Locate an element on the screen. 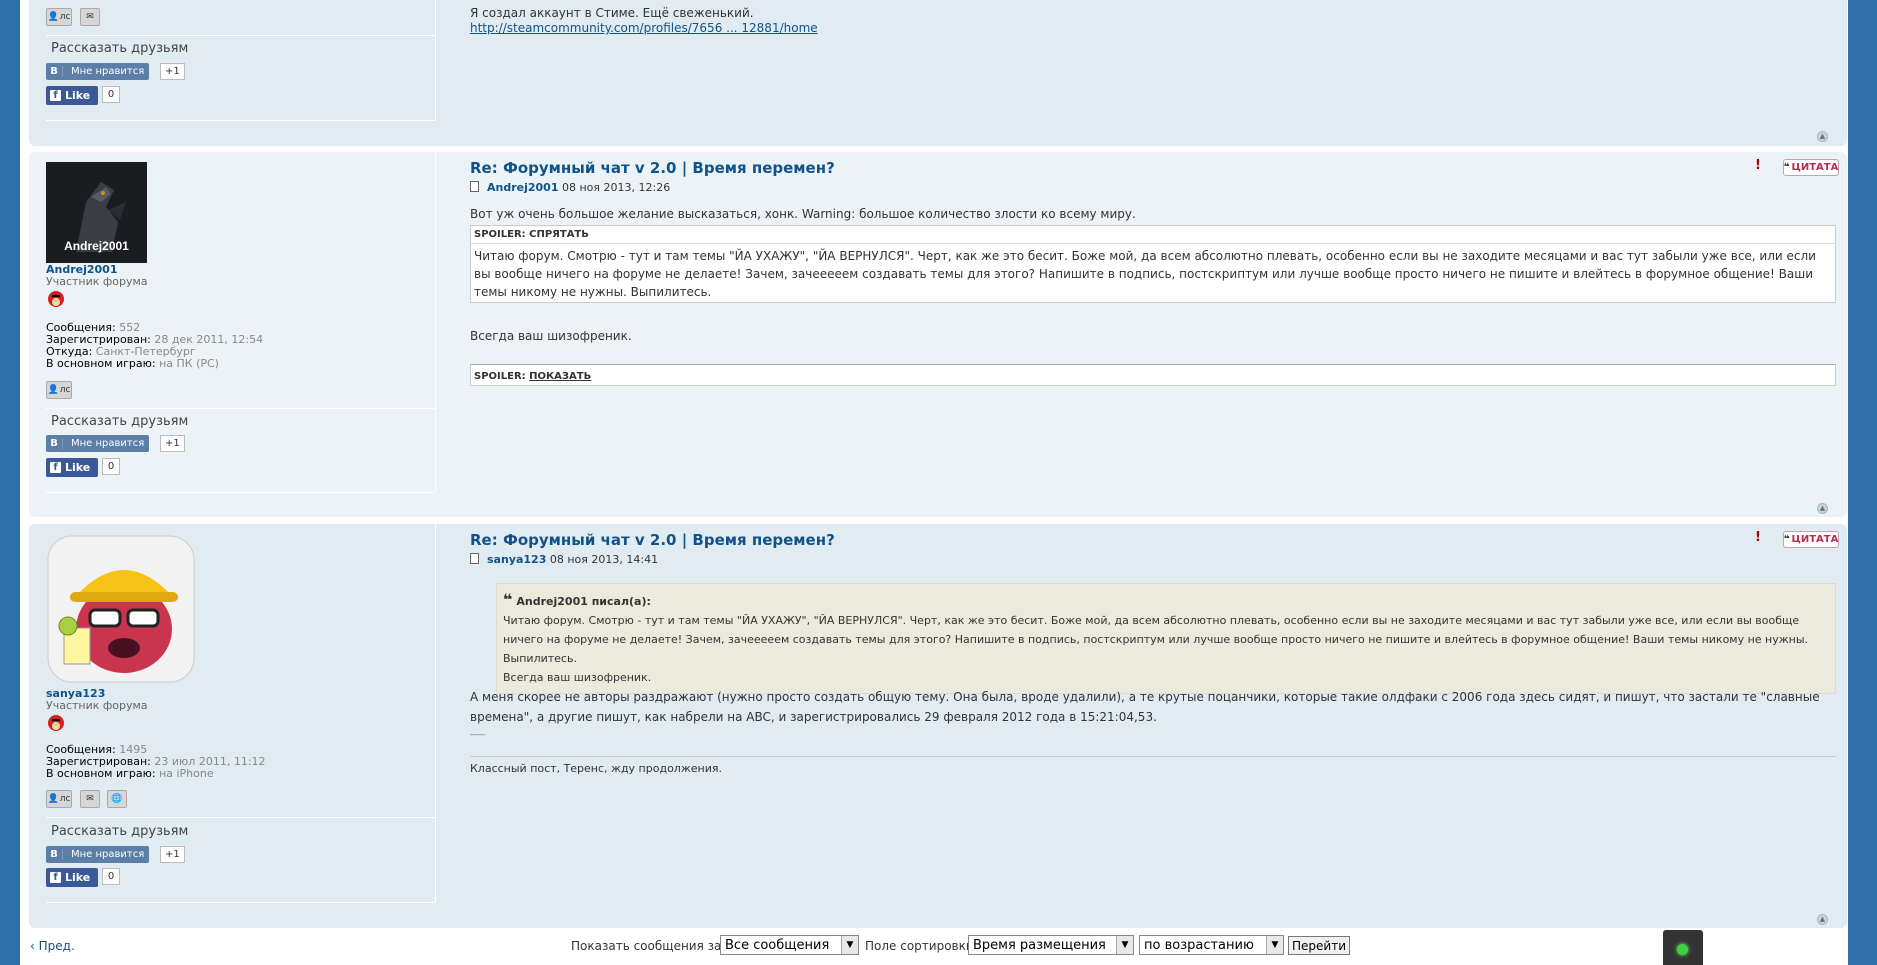 This screenshot has width=1877, height=965. globe-icon: 🌐 is located at coordinates (117, 799).